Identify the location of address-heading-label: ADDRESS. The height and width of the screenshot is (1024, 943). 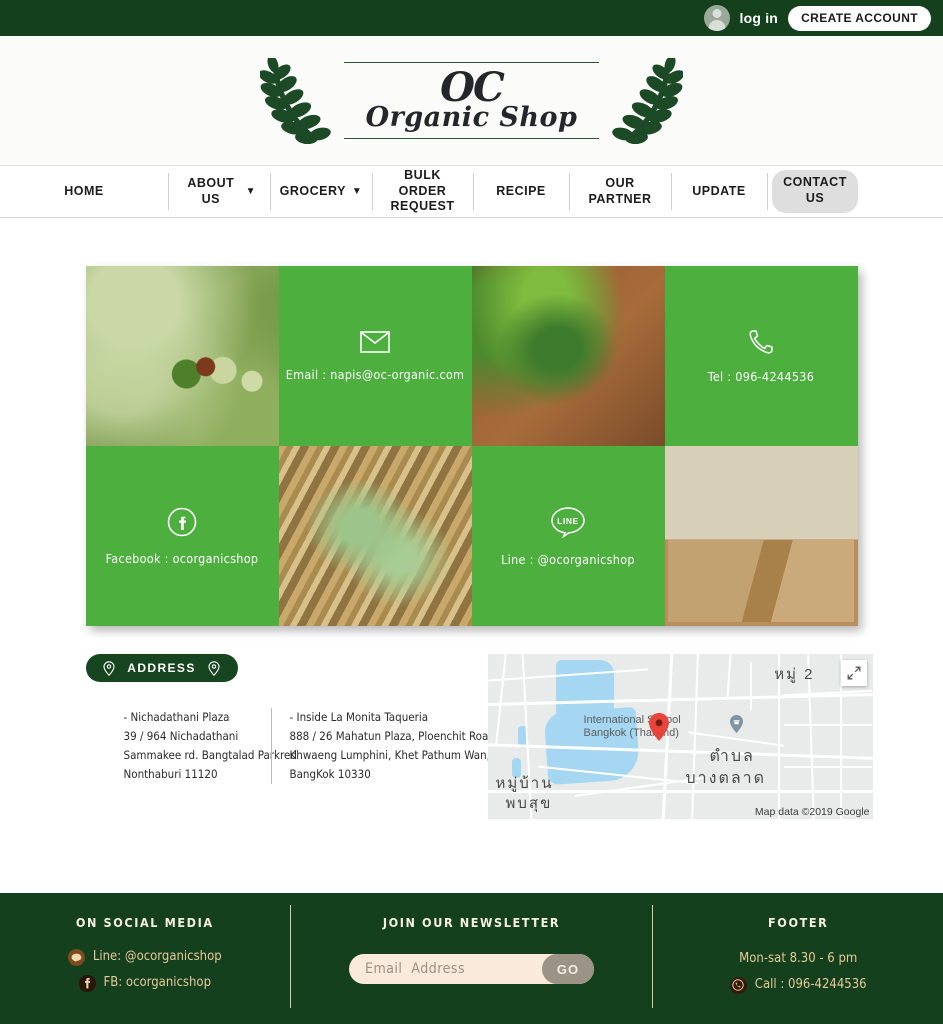
(161, 668).